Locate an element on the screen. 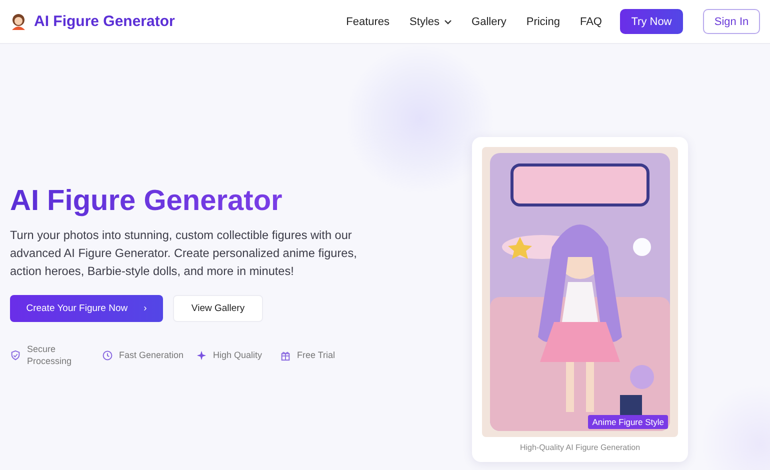 This screenshot has width=770, height=470. sign-in-button: Sign In is located at coordinates (731, 21).